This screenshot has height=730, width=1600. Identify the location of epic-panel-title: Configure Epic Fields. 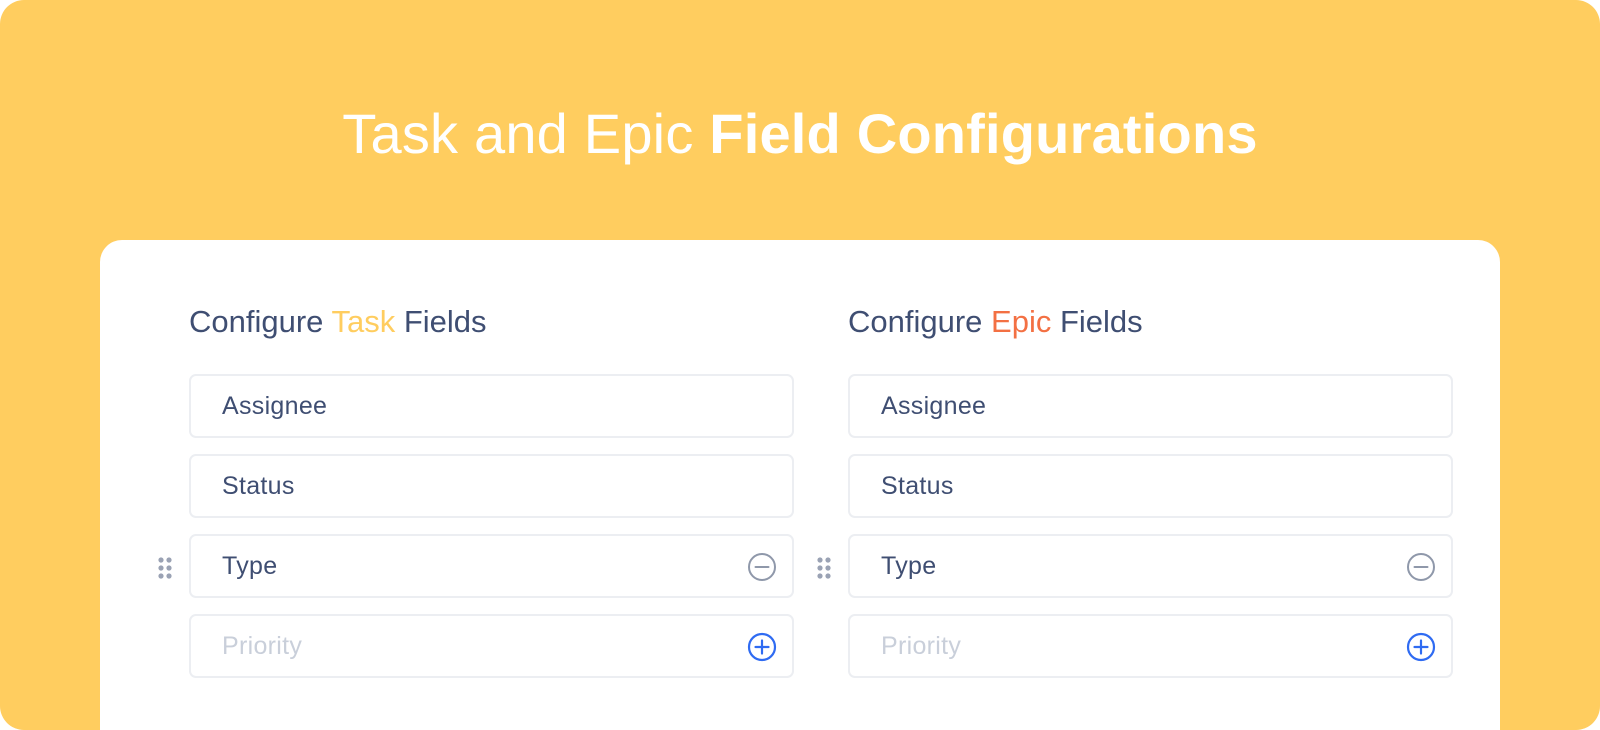
(1150, 322).